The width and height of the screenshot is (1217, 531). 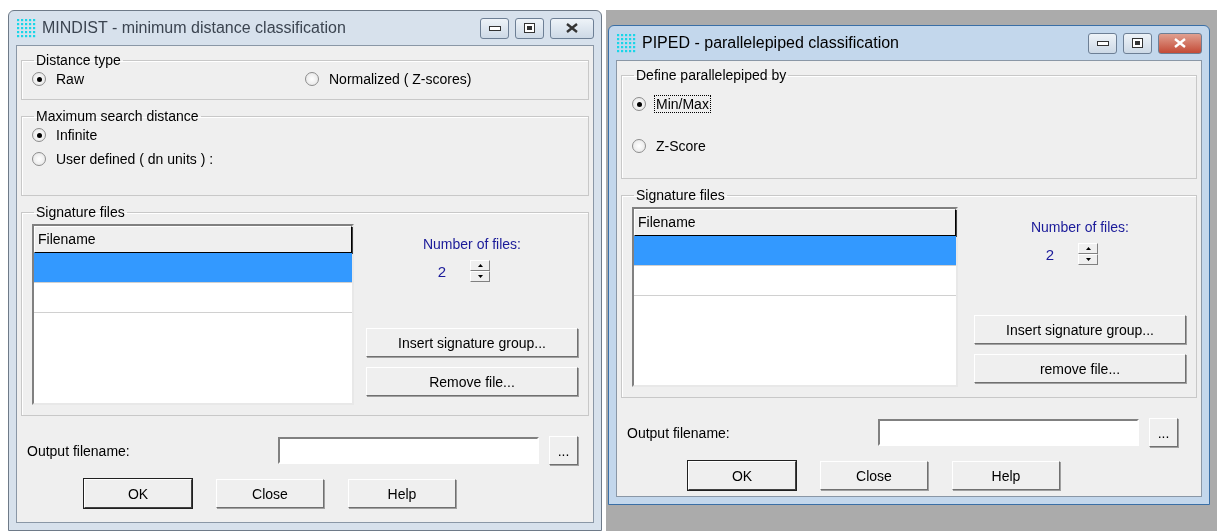 What do you see at coordinates (70, 79) in the screenshot?
I see `radio-label: Raw` at bounding box center [70, 79].